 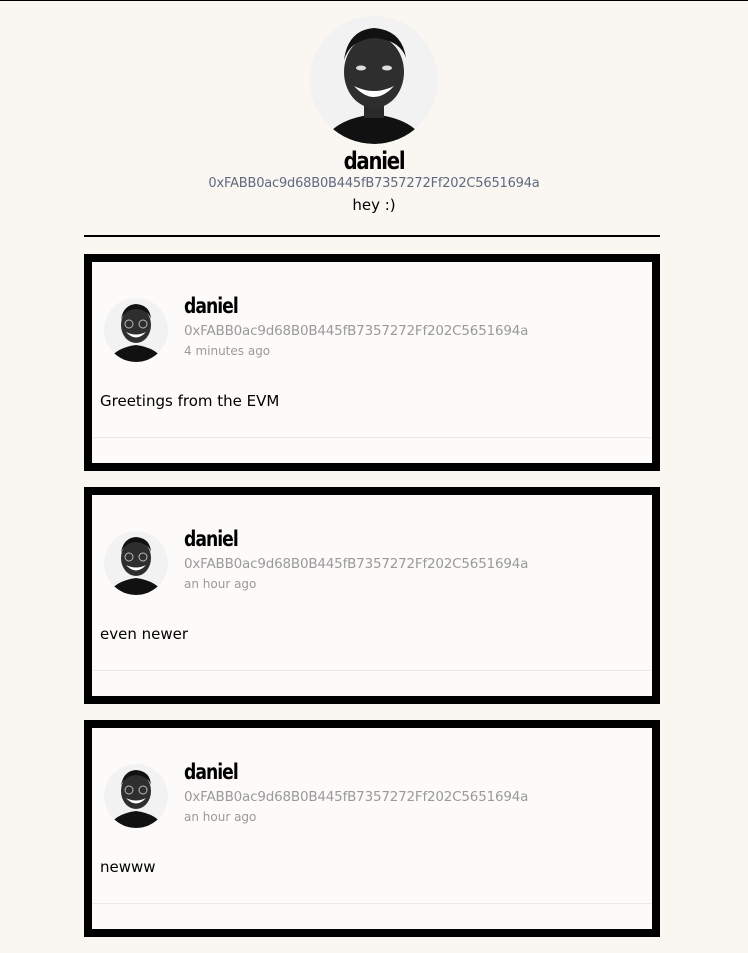 What do you see at coordinates (374, 205) in the screenshot?
I see `profile-bio: hey :)` at bounding box center [374, 205].